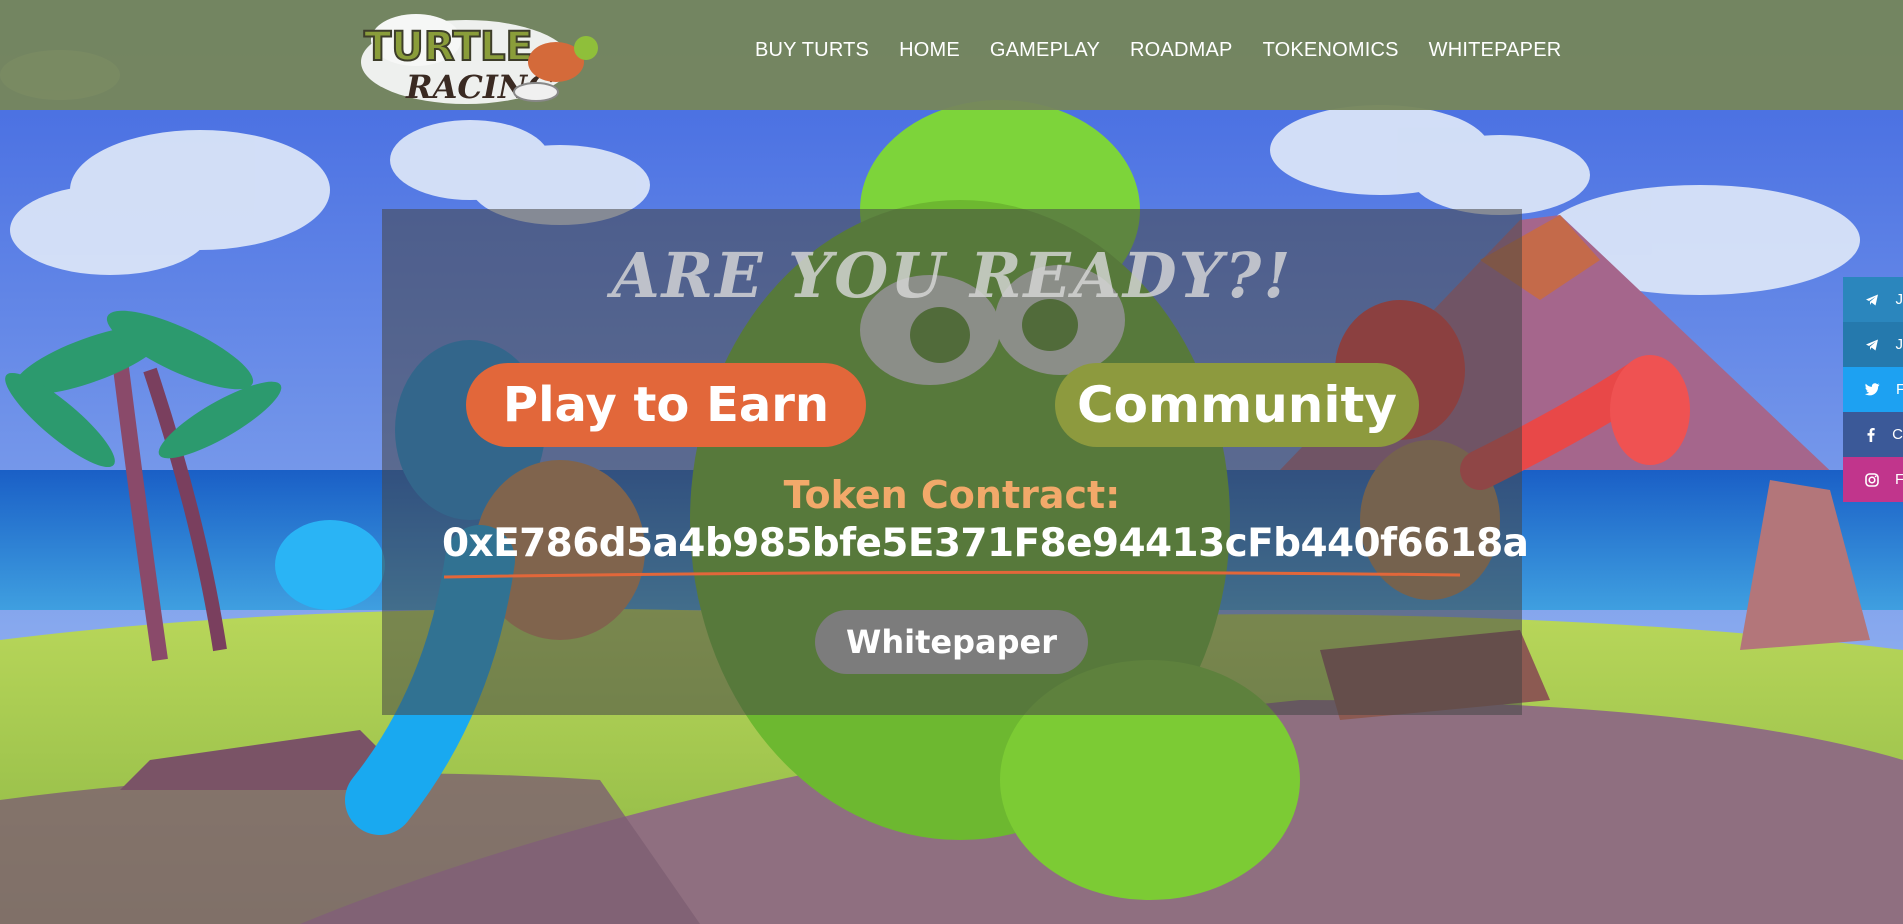  Describe the element at coordinates (1495, 50) in the screenshot. I see `nav-whitepaper: WHITEPAPER` at that location.